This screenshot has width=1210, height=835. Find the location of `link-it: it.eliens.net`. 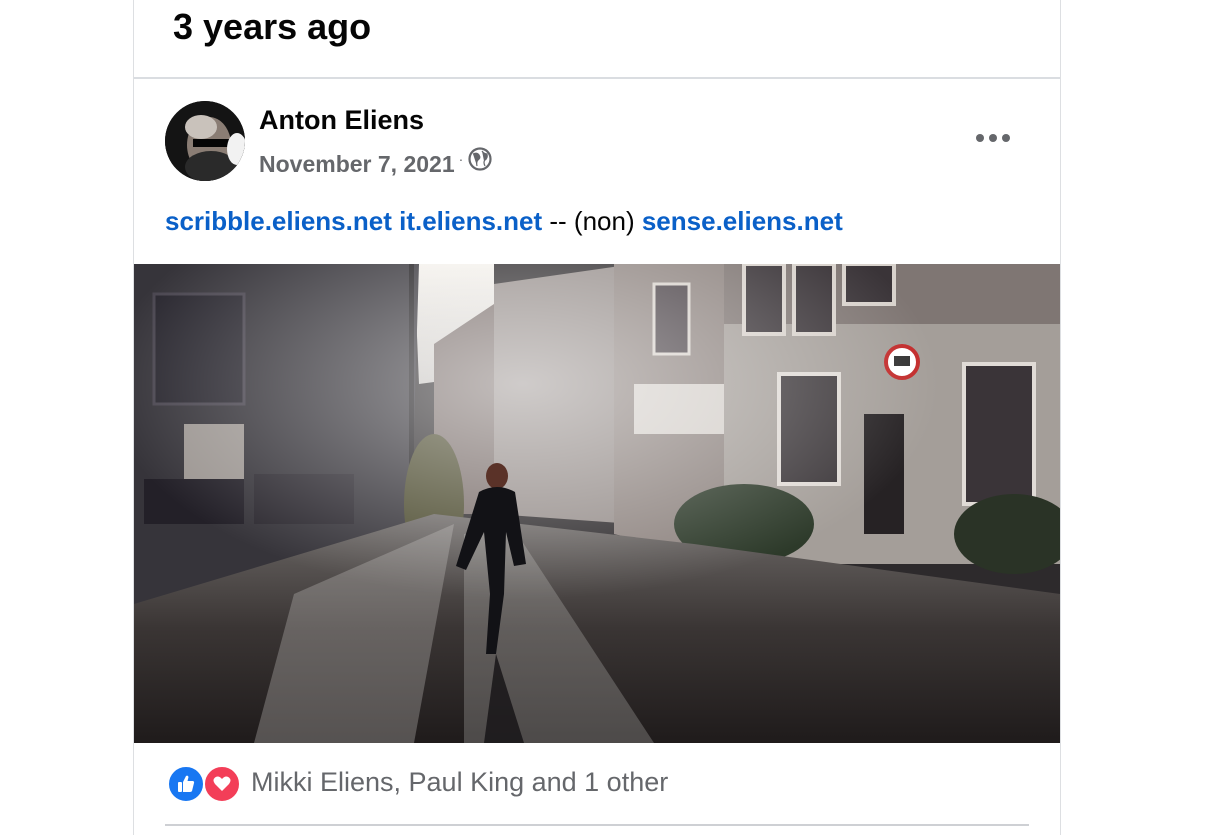

link-it: it.eliens.net is located at coordinates (470, 221).